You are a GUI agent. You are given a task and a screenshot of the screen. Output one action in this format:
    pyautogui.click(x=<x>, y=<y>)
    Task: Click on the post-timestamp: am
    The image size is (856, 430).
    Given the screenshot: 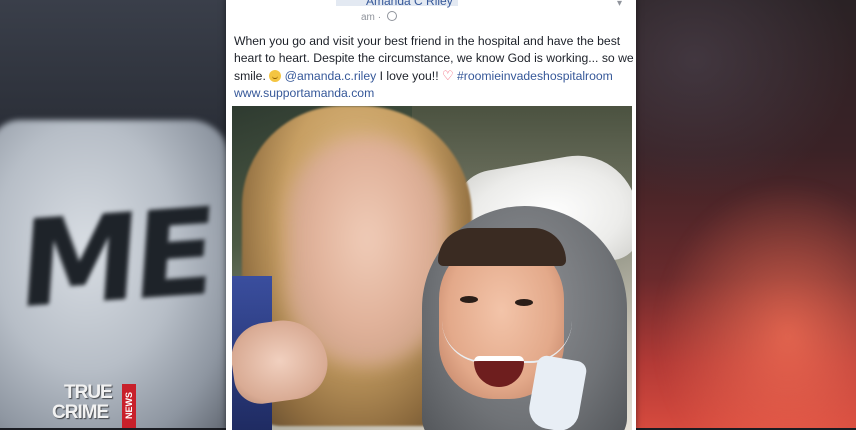 What is the action you would take?
    pyautogui.click(x=368, y=17)
    